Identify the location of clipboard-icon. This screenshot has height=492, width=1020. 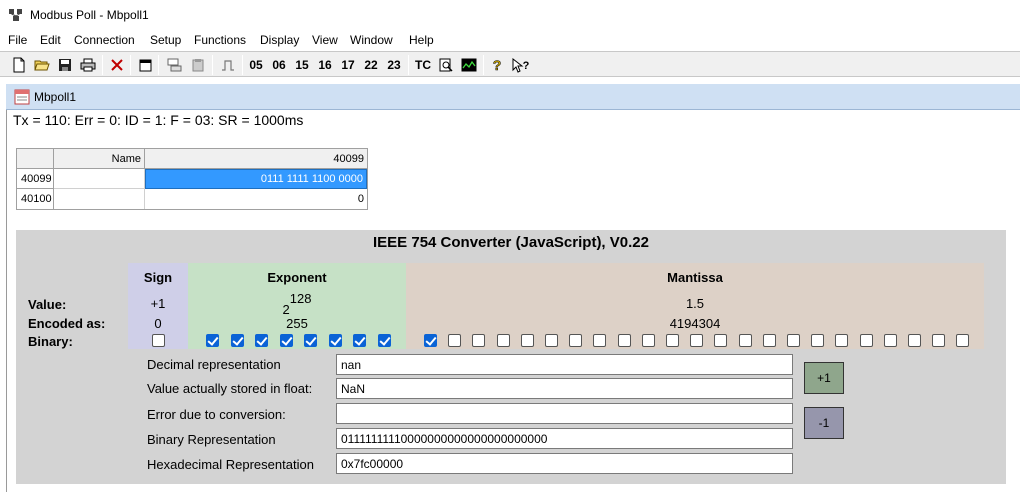
(198, 65).